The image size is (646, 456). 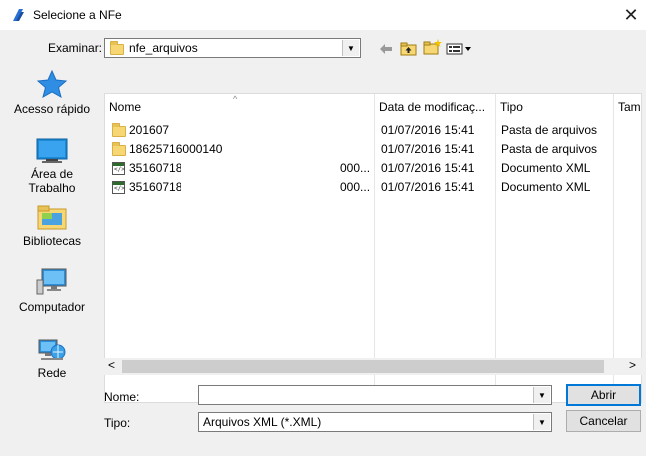 I want to click on computer-icon, so click(x=51, y=281).